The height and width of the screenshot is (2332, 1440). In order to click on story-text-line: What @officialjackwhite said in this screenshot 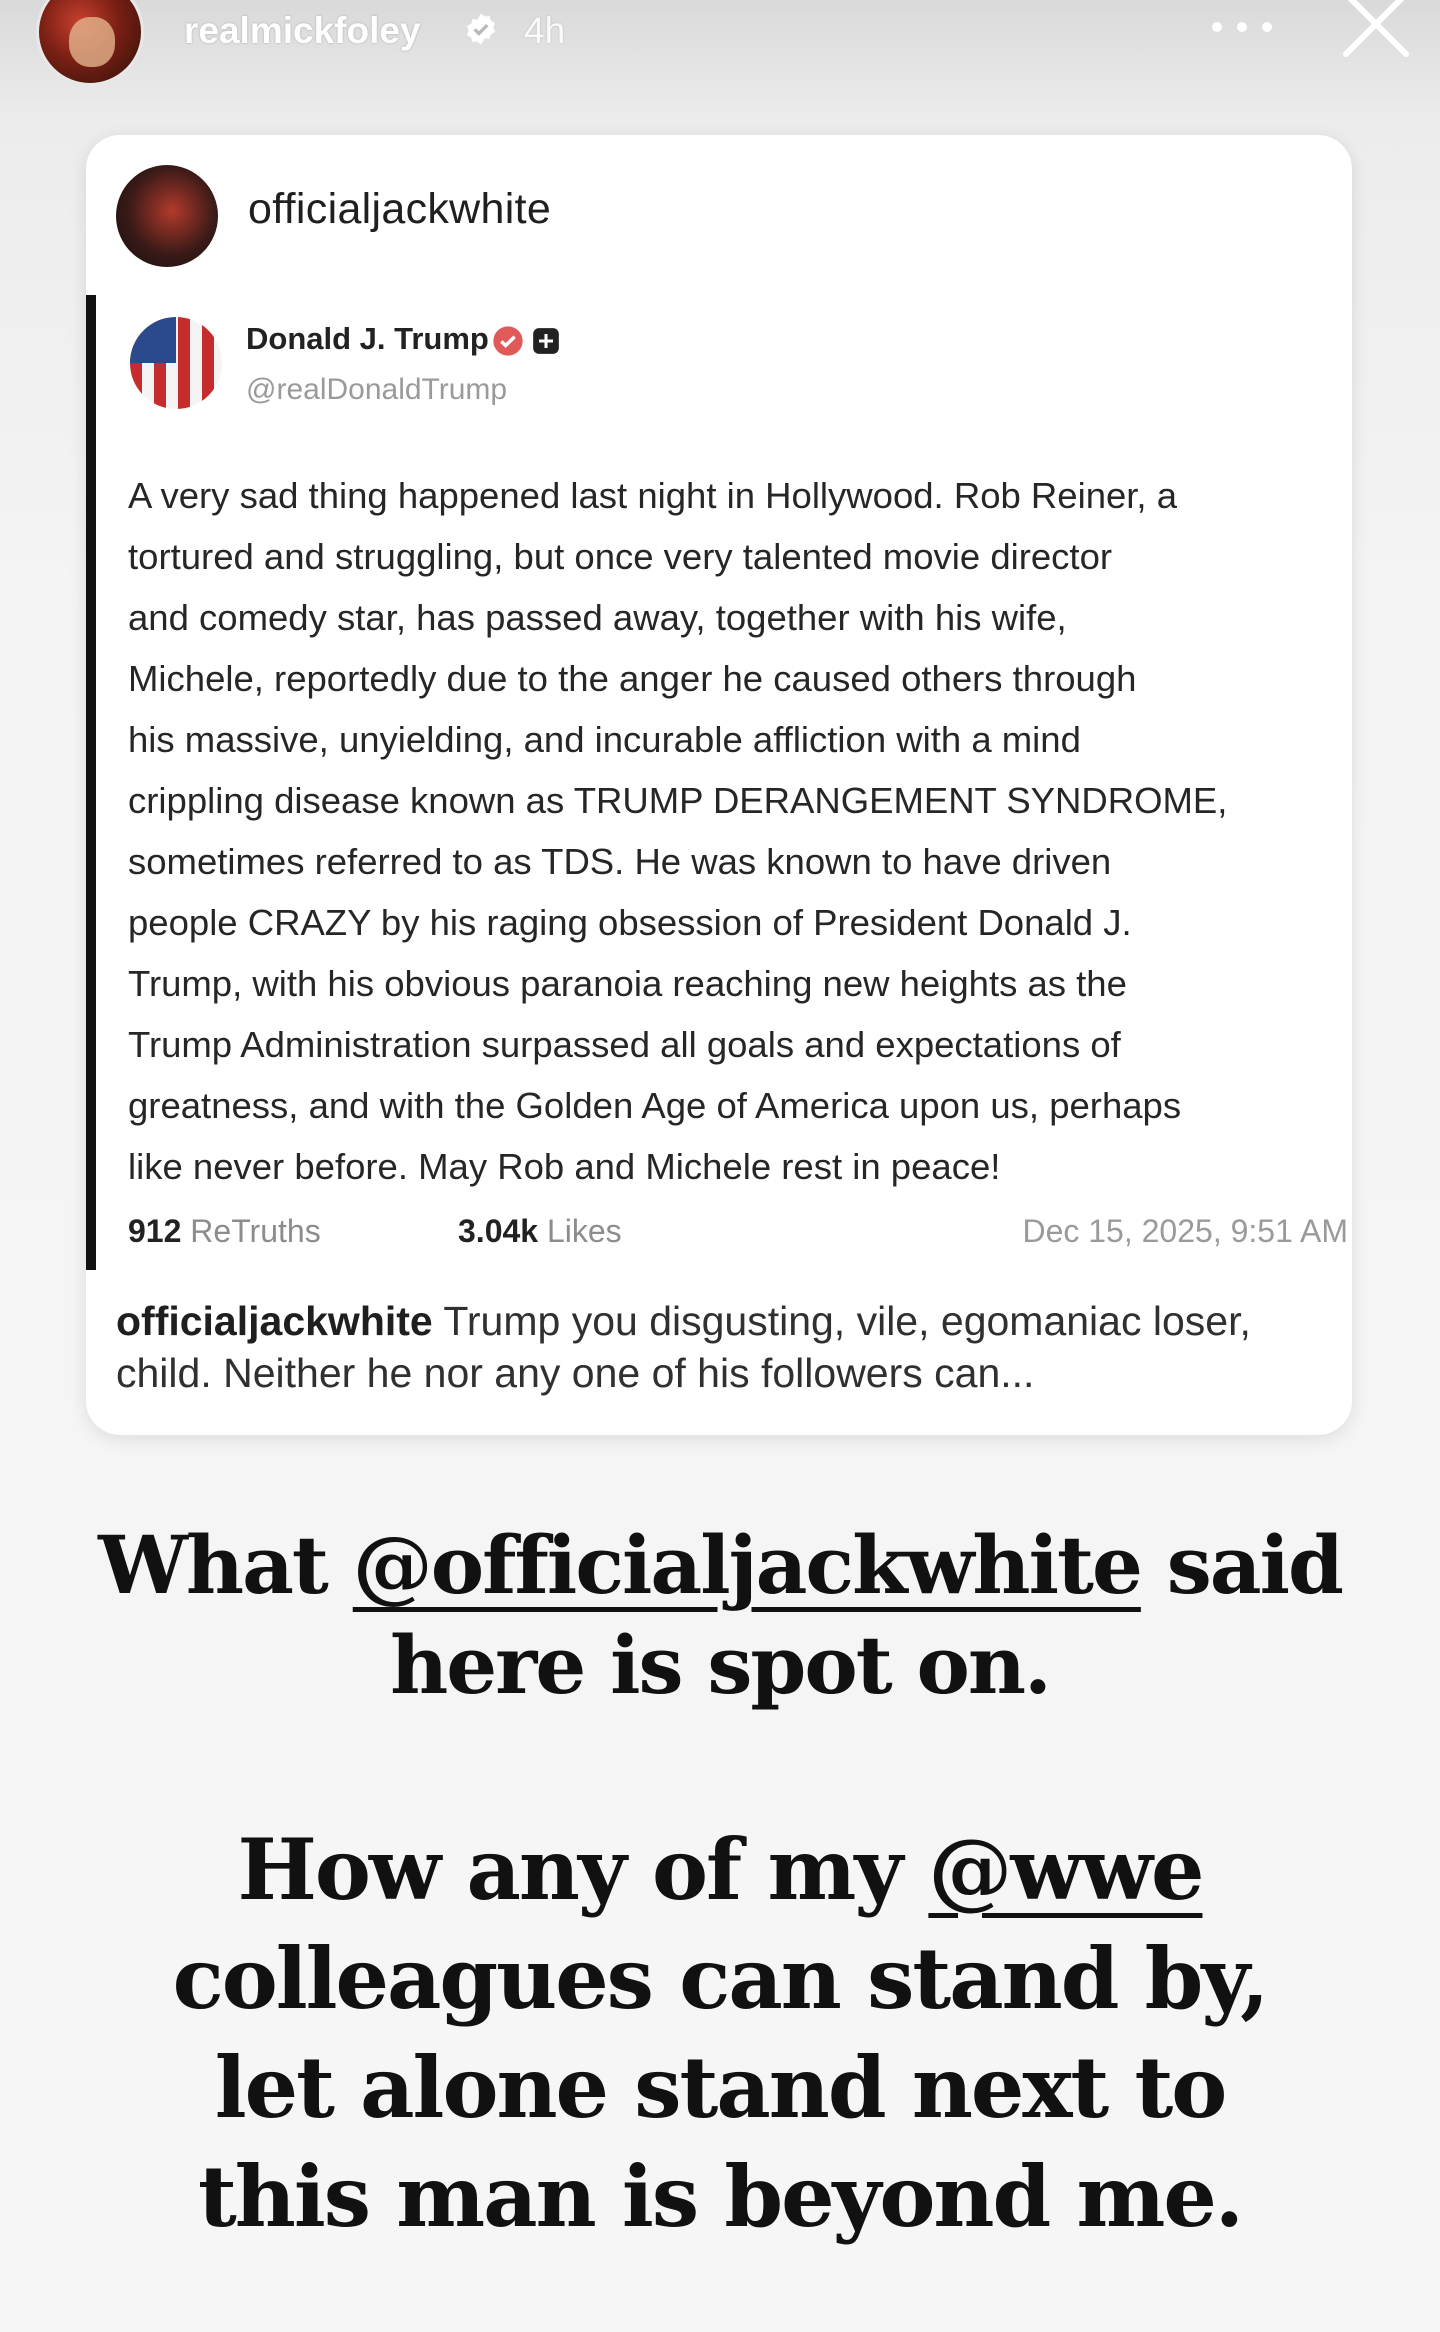, I will do `click(720, 1565)`.